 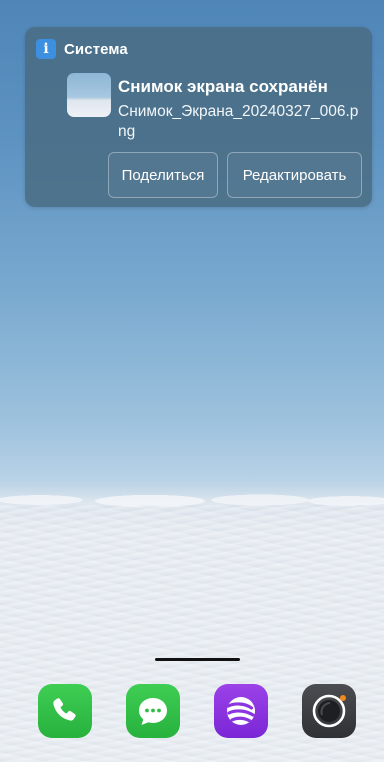 I want to click on share-button: Поделиться, so click(x=163, y=175).